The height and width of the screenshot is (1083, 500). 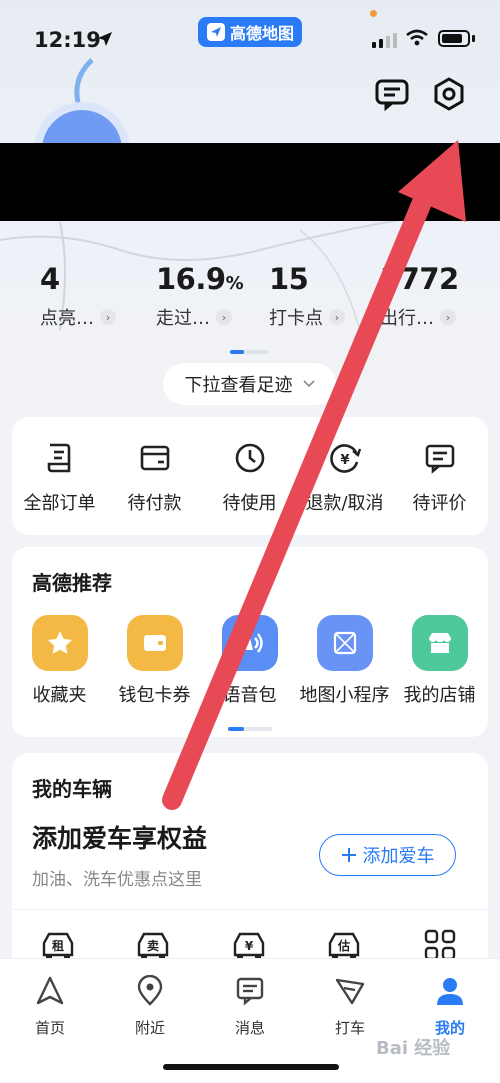 What do you see at coordinates (398, 856) in the screenshot?
I see `add-car-label: 添加爱车` at bounding box center [398, 856].